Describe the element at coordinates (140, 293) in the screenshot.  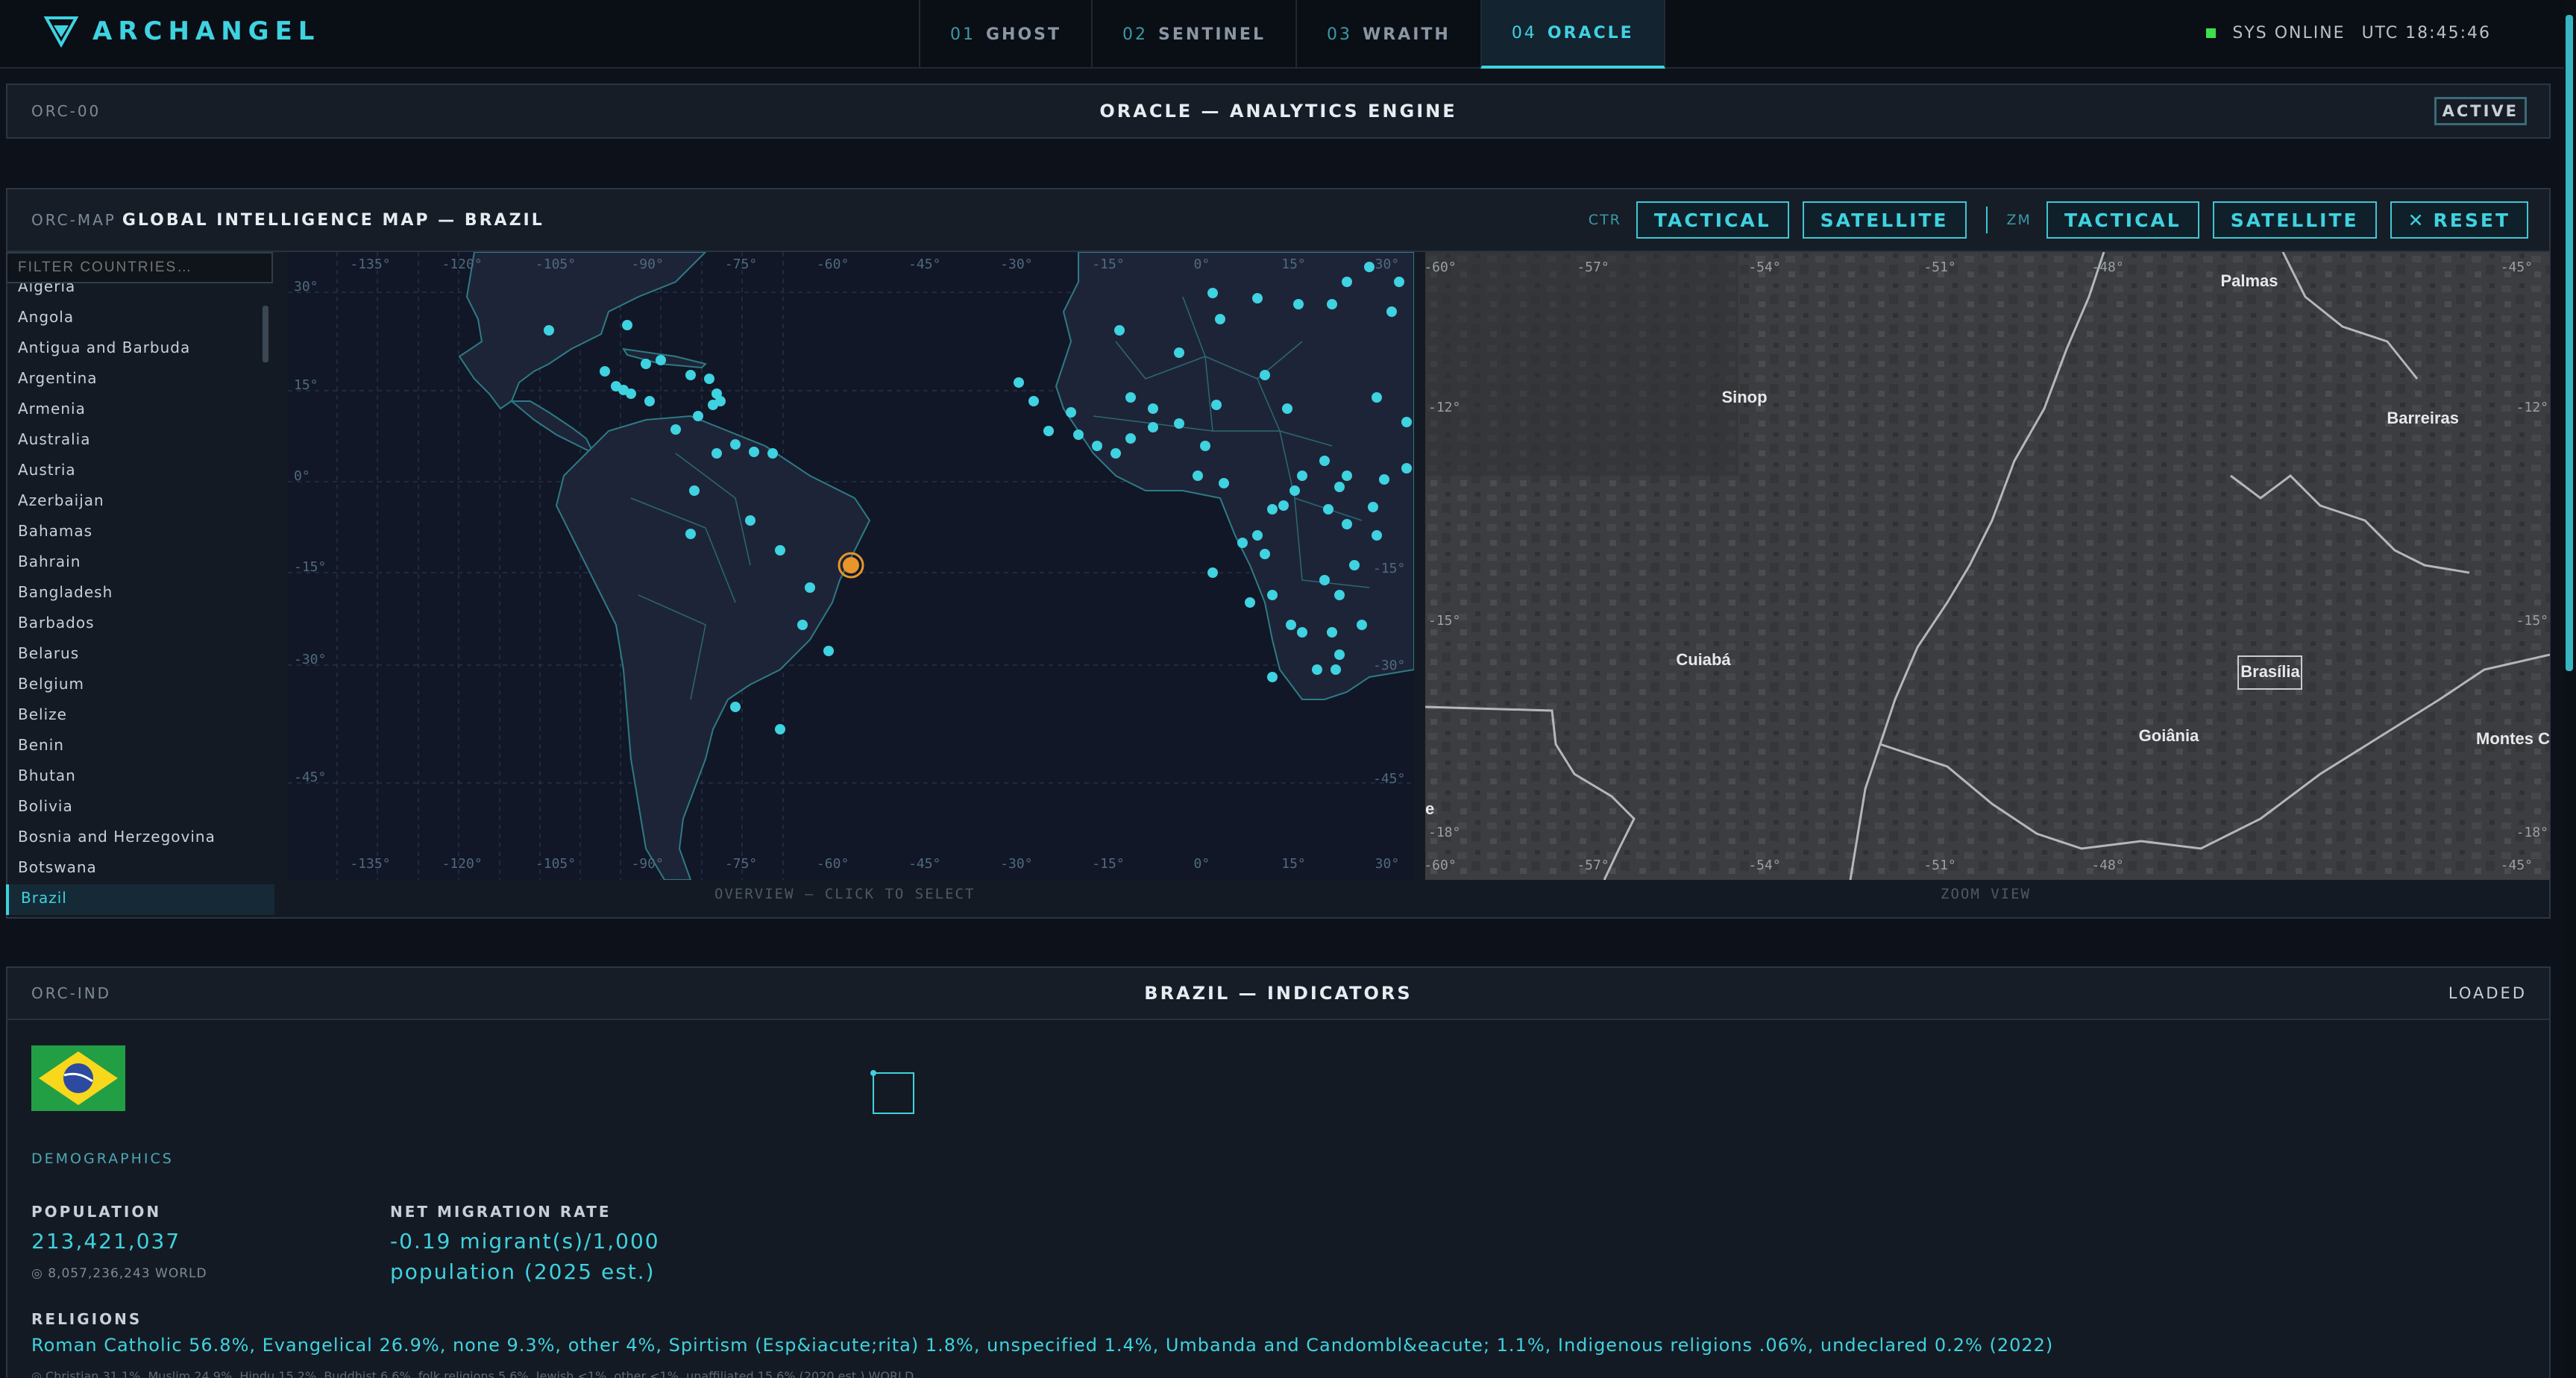
I see `country-list-item: Algeria` at that location.